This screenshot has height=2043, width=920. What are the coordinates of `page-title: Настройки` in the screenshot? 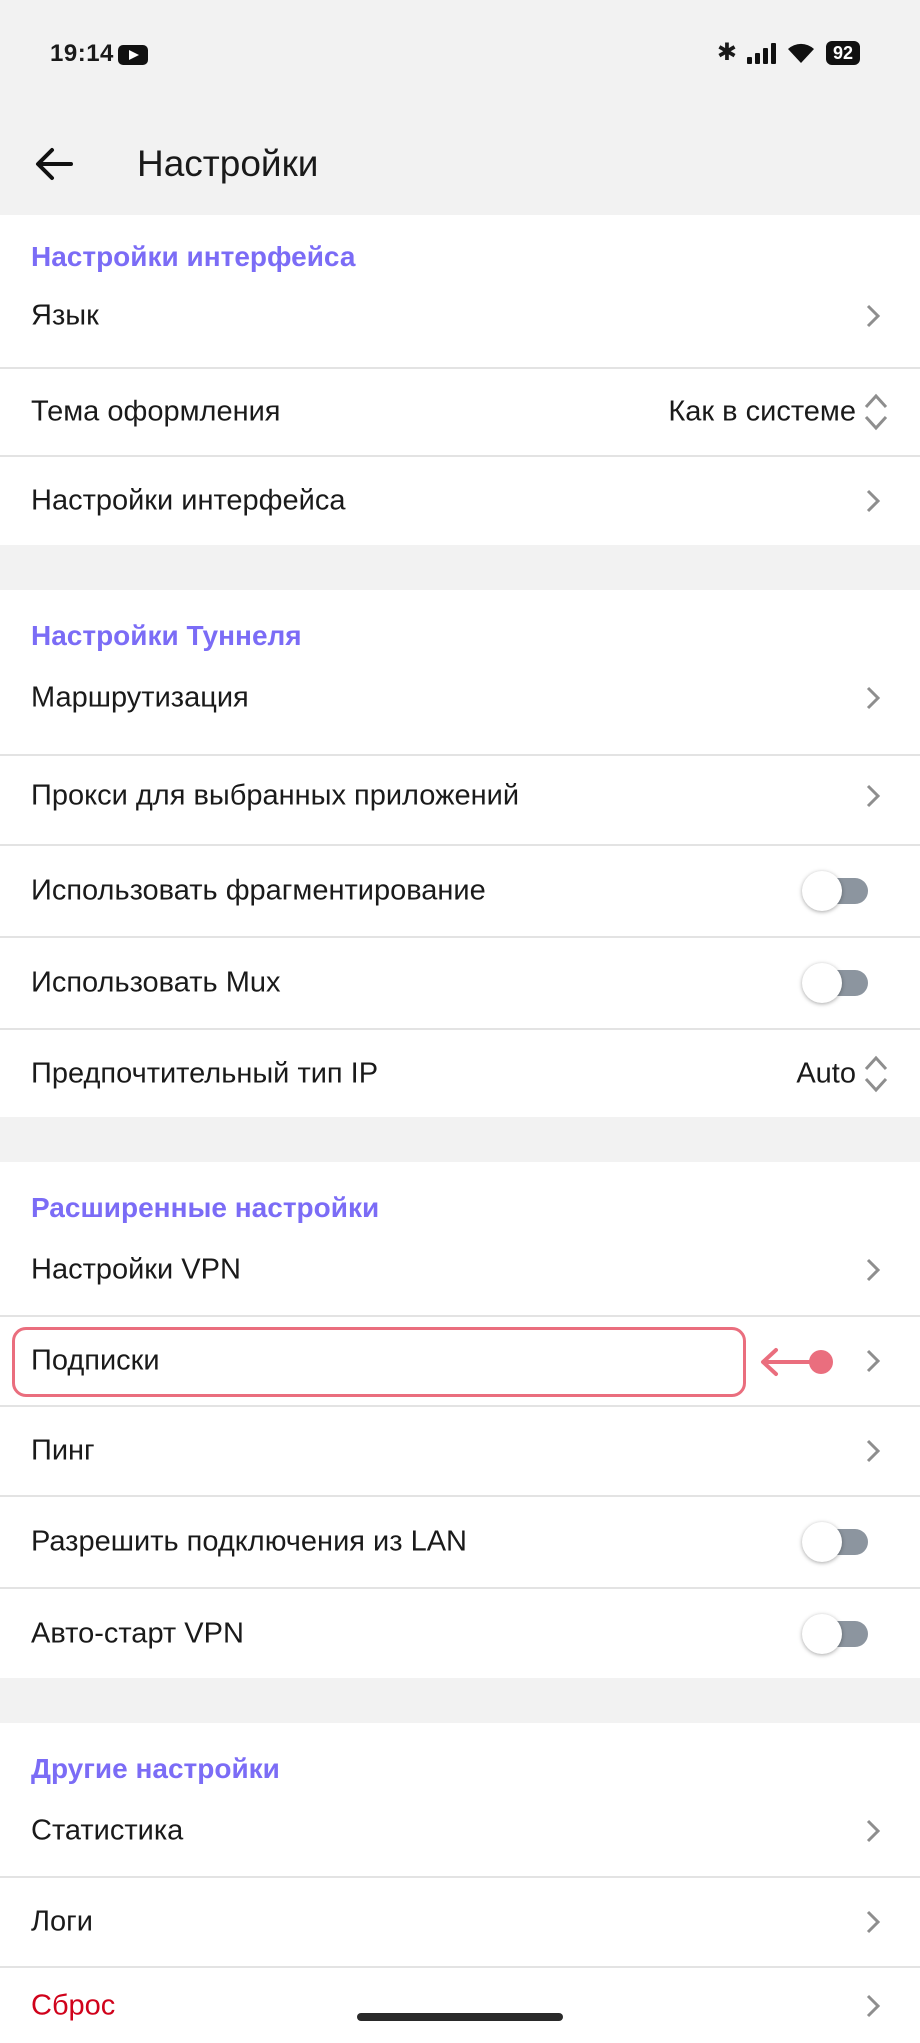 It's located at (228, 163).